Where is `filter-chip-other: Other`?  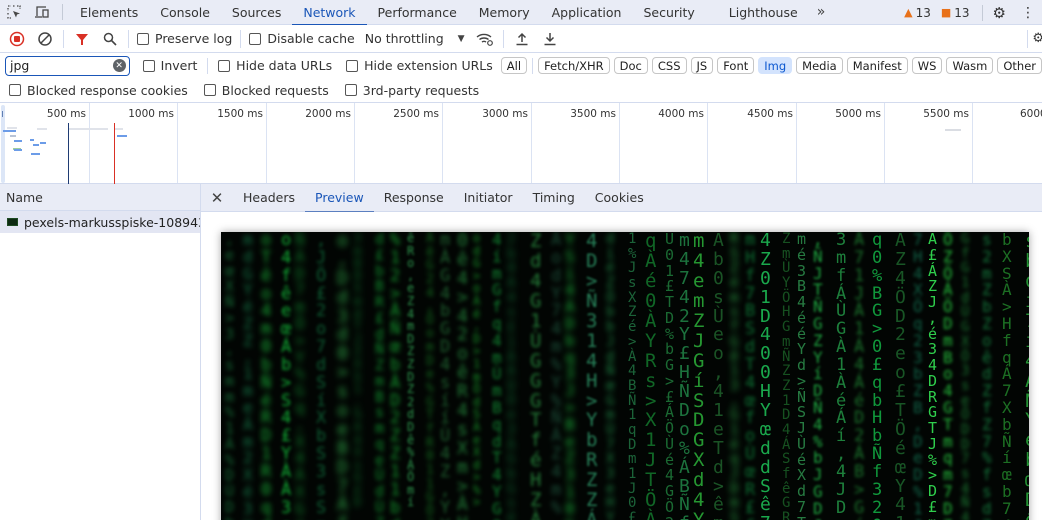 filter-chip-other: Other is located at coordinates (1019, 65).